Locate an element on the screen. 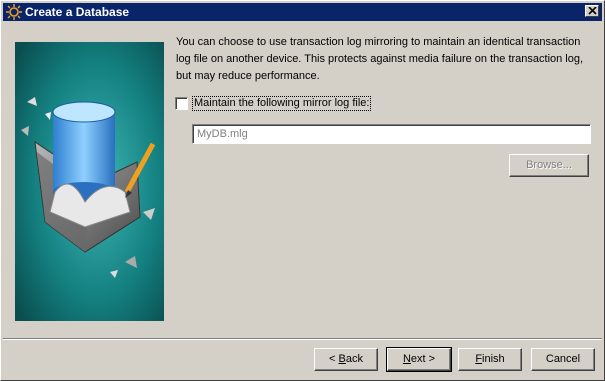 This screenshot has height=381, width=605. window-title: Create a Database is located at coordinates (77, 12).